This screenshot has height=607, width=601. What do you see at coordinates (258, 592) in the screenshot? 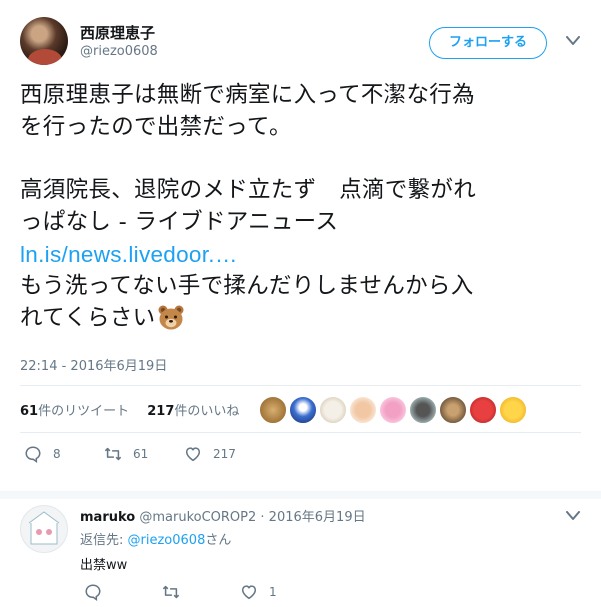
I see `reply-like-action: 1` at bounding box center [258, 592].